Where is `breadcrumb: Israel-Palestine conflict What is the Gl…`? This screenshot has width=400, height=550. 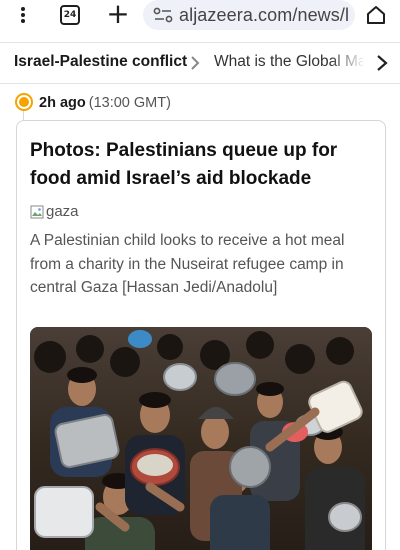 breadcrumb: Israel-Palestine conflict What is the Gl… is located at coordinates (200, 63).